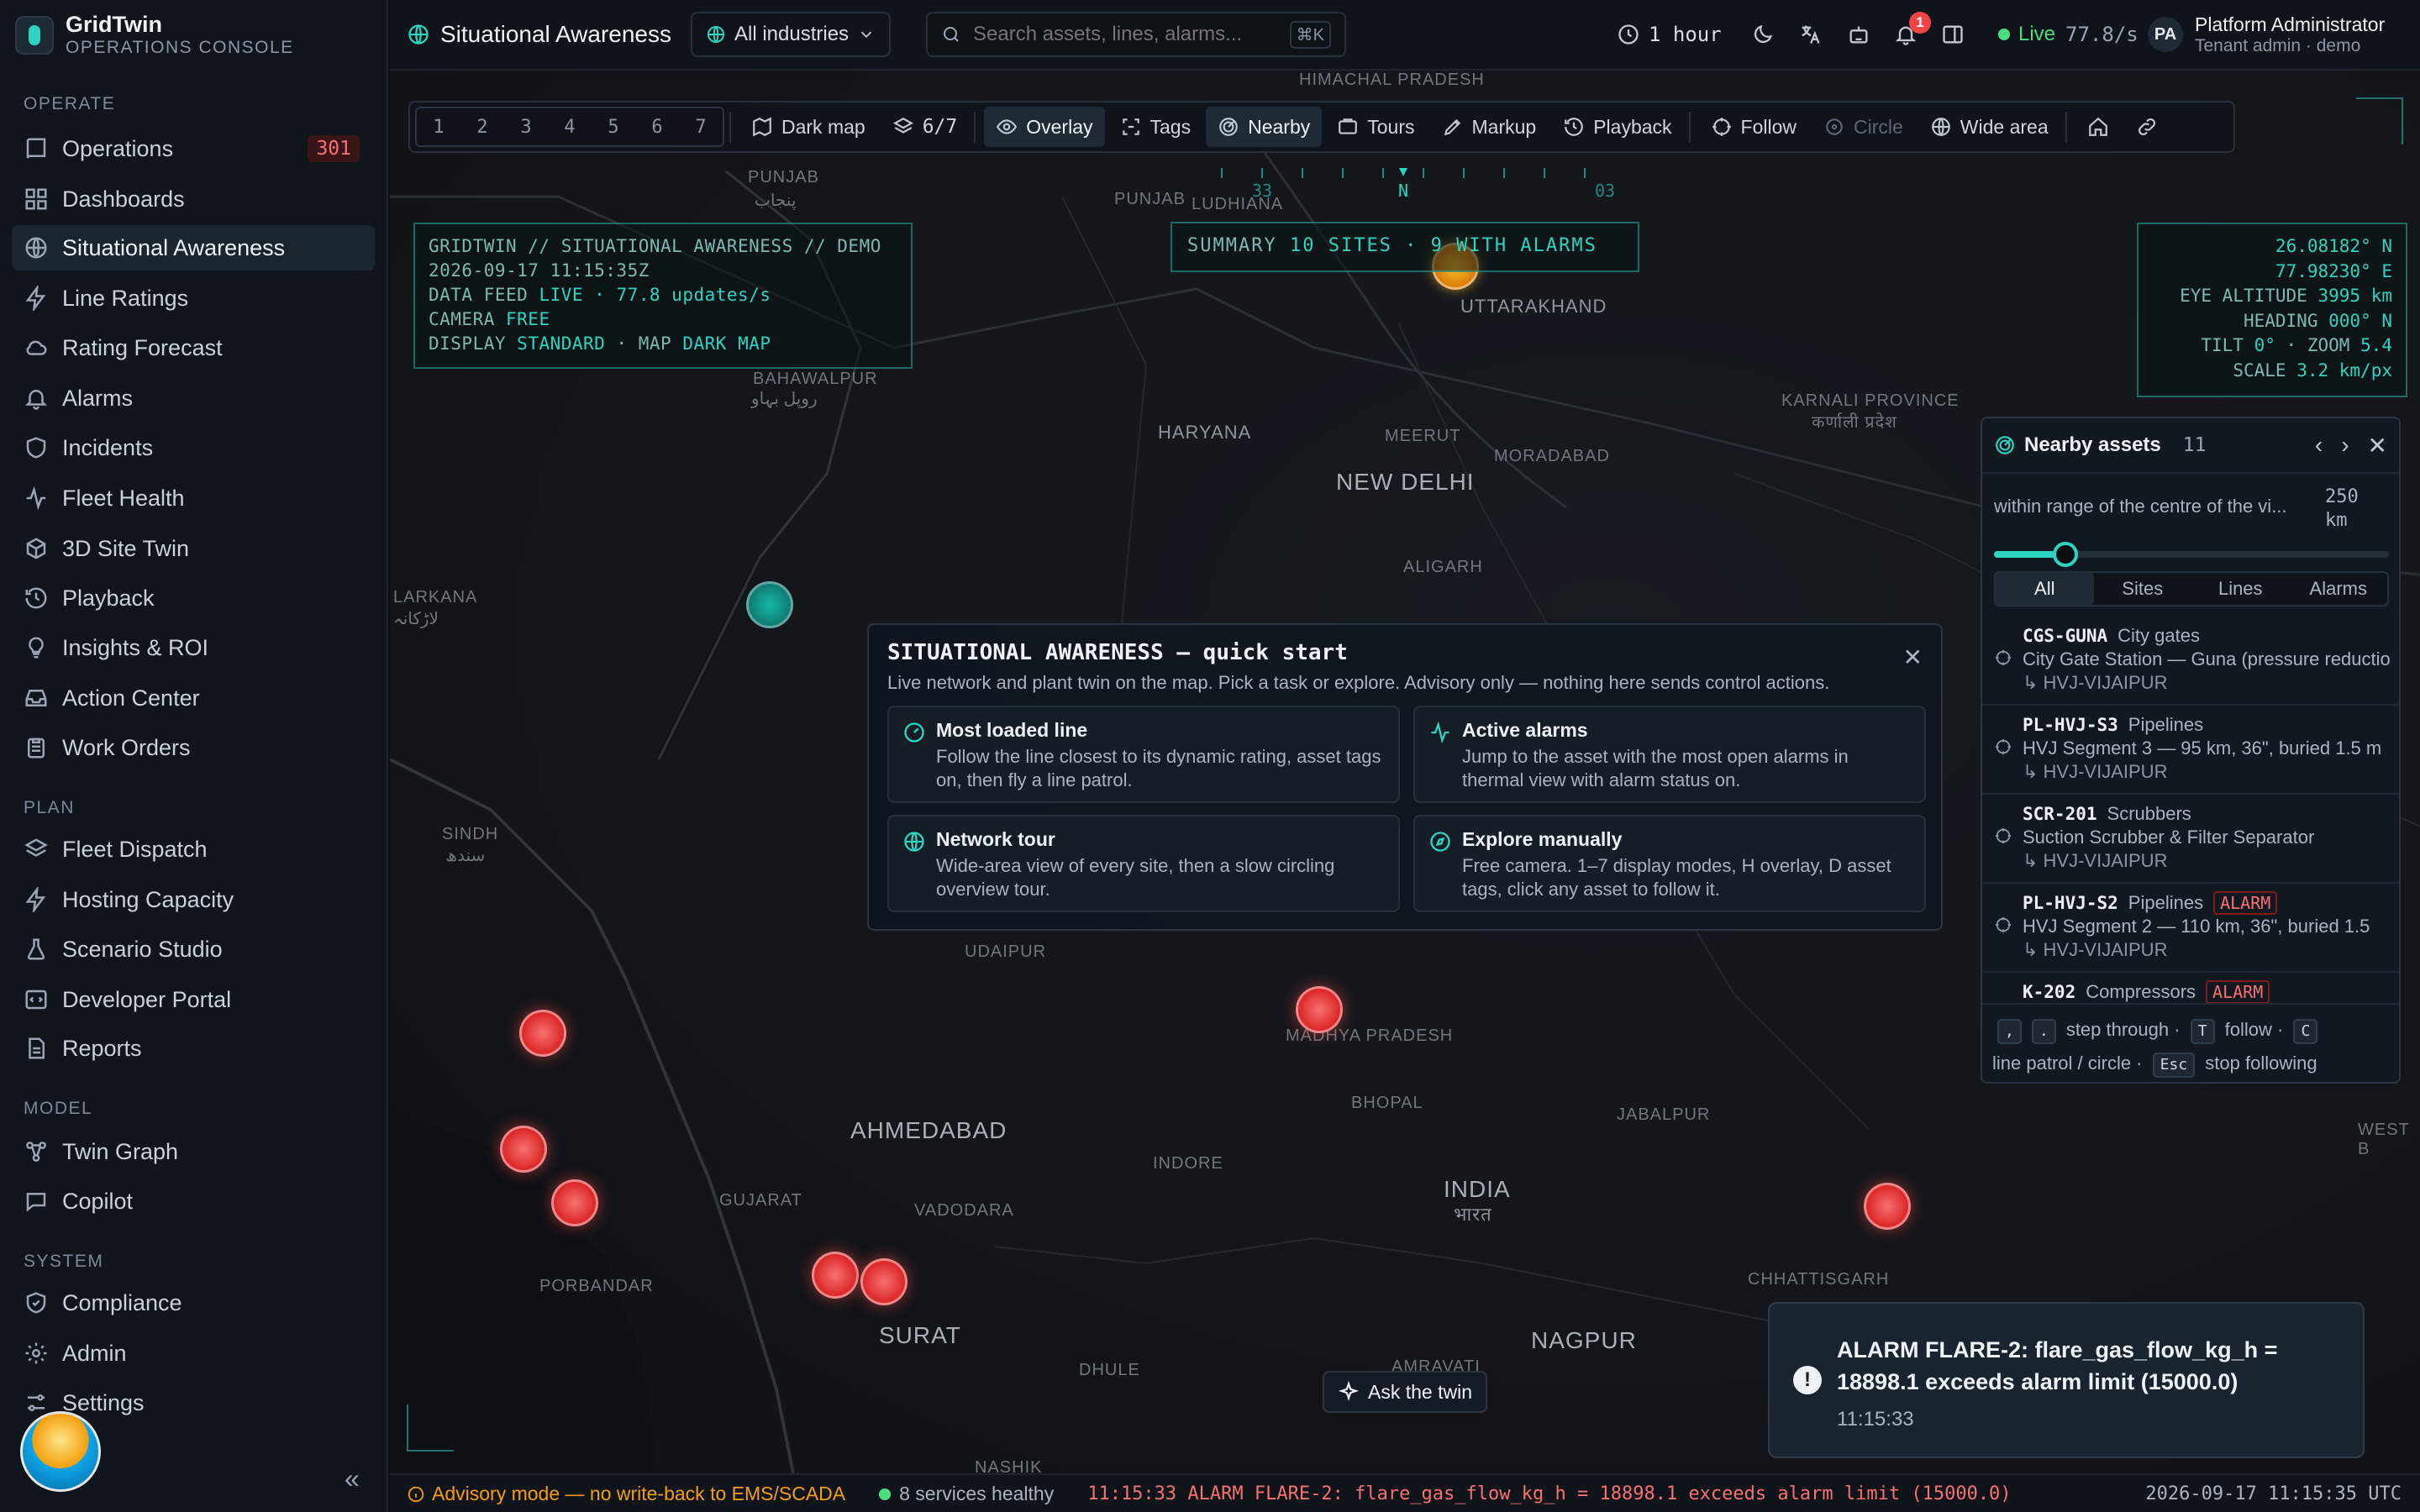 This screenshot has width=2420, height=1512. What do you see at coordinates (2319, 445) in the screenshot?
I see `chevron-left-icon: ‹` at bounding box center [2319, 445].